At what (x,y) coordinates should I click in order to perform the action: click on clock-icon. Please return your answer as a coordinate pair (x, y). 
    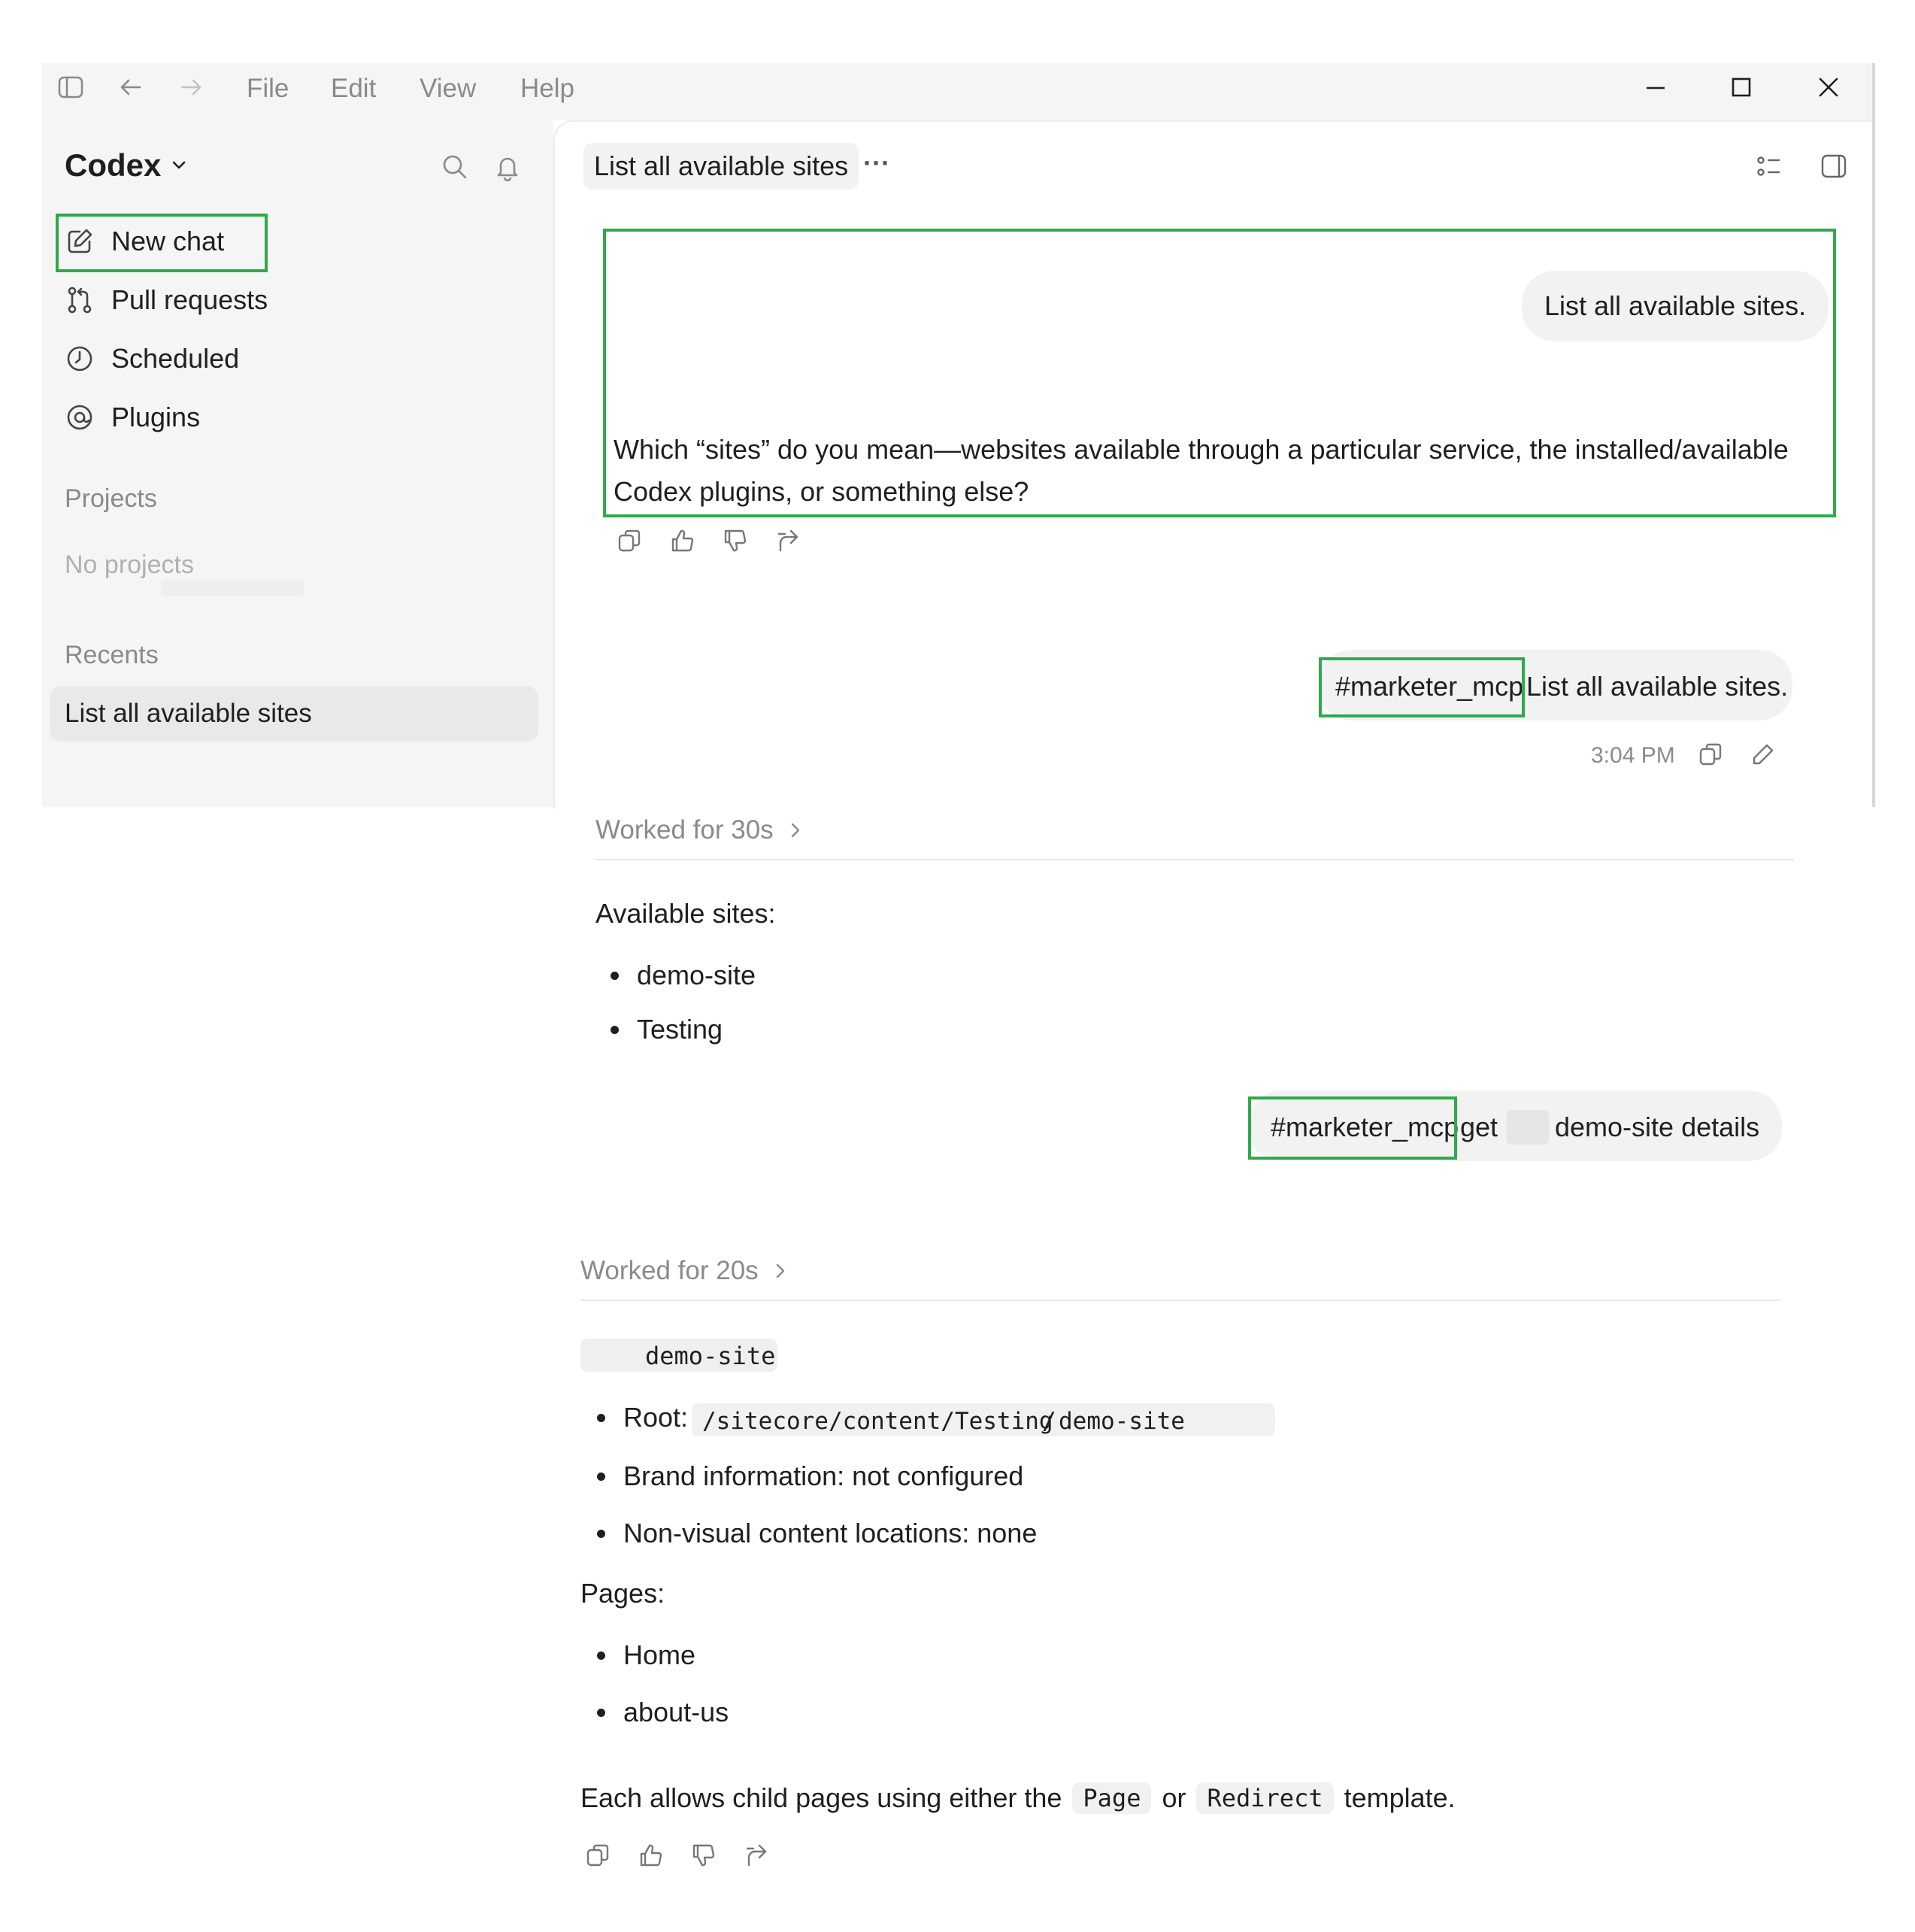
    Looking at the image, I should click on (80, 359).